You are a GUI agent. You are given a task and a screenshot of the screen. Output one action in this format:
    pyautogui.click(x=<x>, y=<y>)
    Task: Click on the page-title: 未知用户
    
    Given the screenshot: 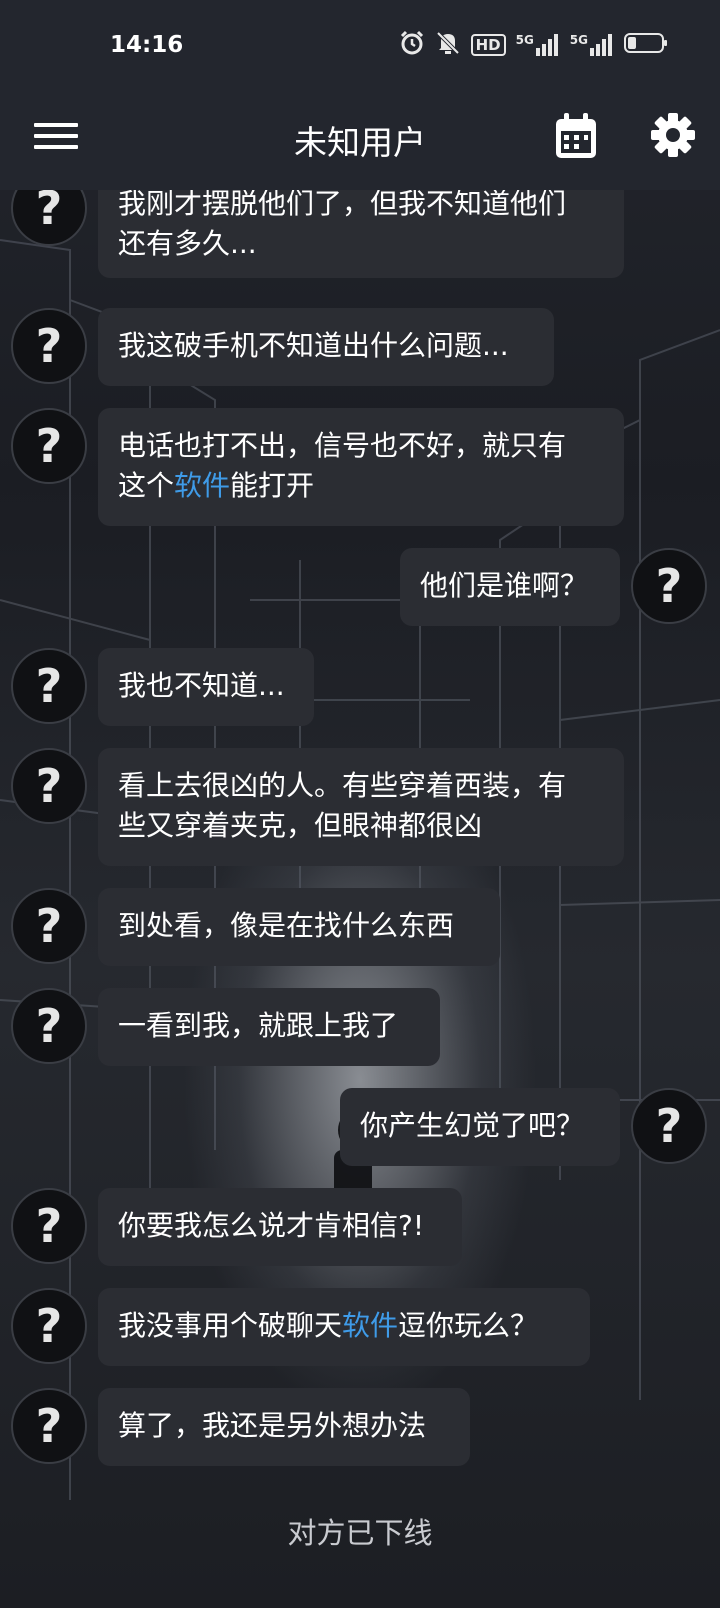 What is the action you would take?
    pyautogui.click(x=360, y=142)
    